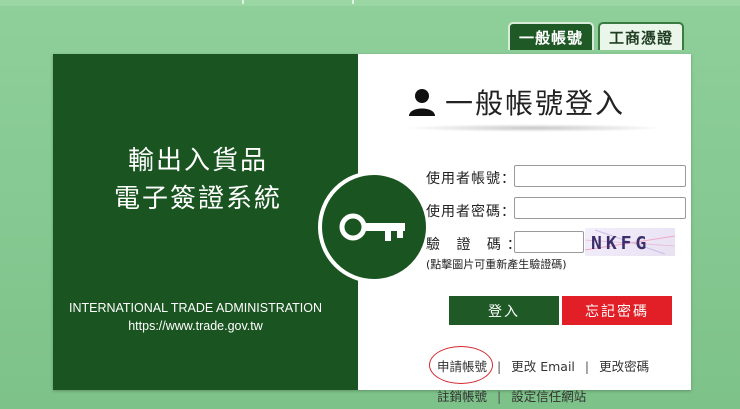 The width and height of the screenshot is (740, 409). I want to click on account-links-row1: 申請帳號 | 更改 Email | 更改密碼, so click(539, 365).